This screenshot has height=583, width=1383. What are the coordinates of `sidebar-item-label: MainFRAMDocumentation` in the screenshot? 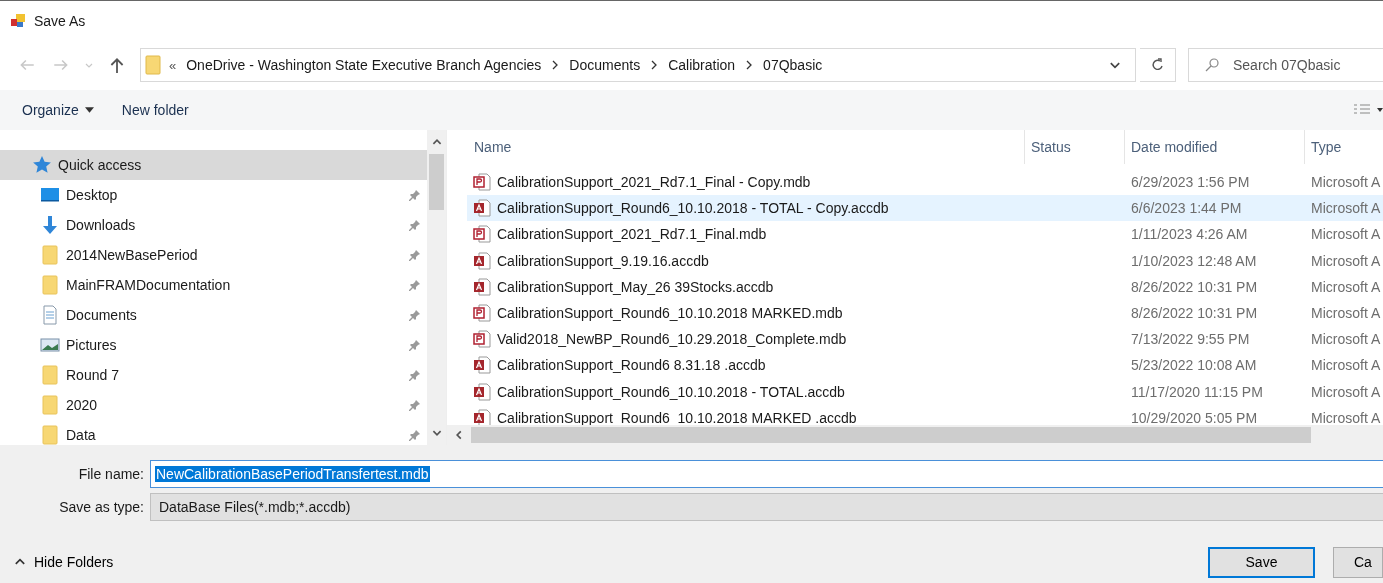 It's located at (148, 285).